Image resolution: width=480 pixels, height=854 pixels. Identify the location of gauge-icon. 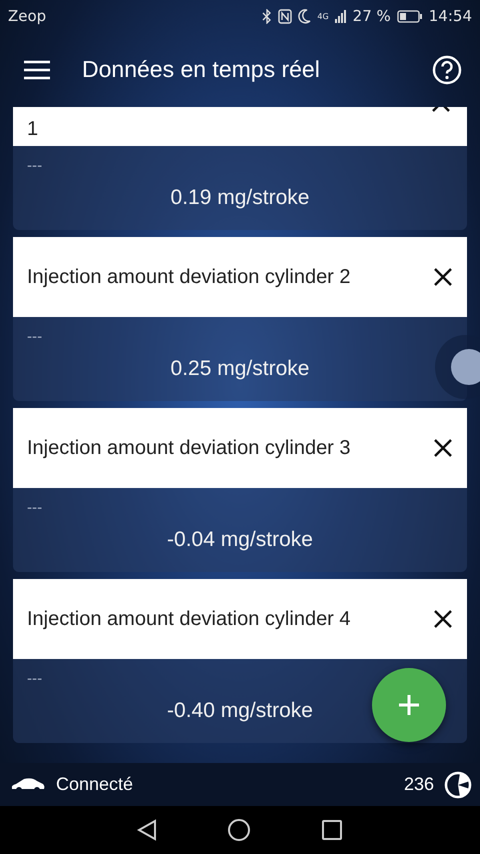
(458, 784).